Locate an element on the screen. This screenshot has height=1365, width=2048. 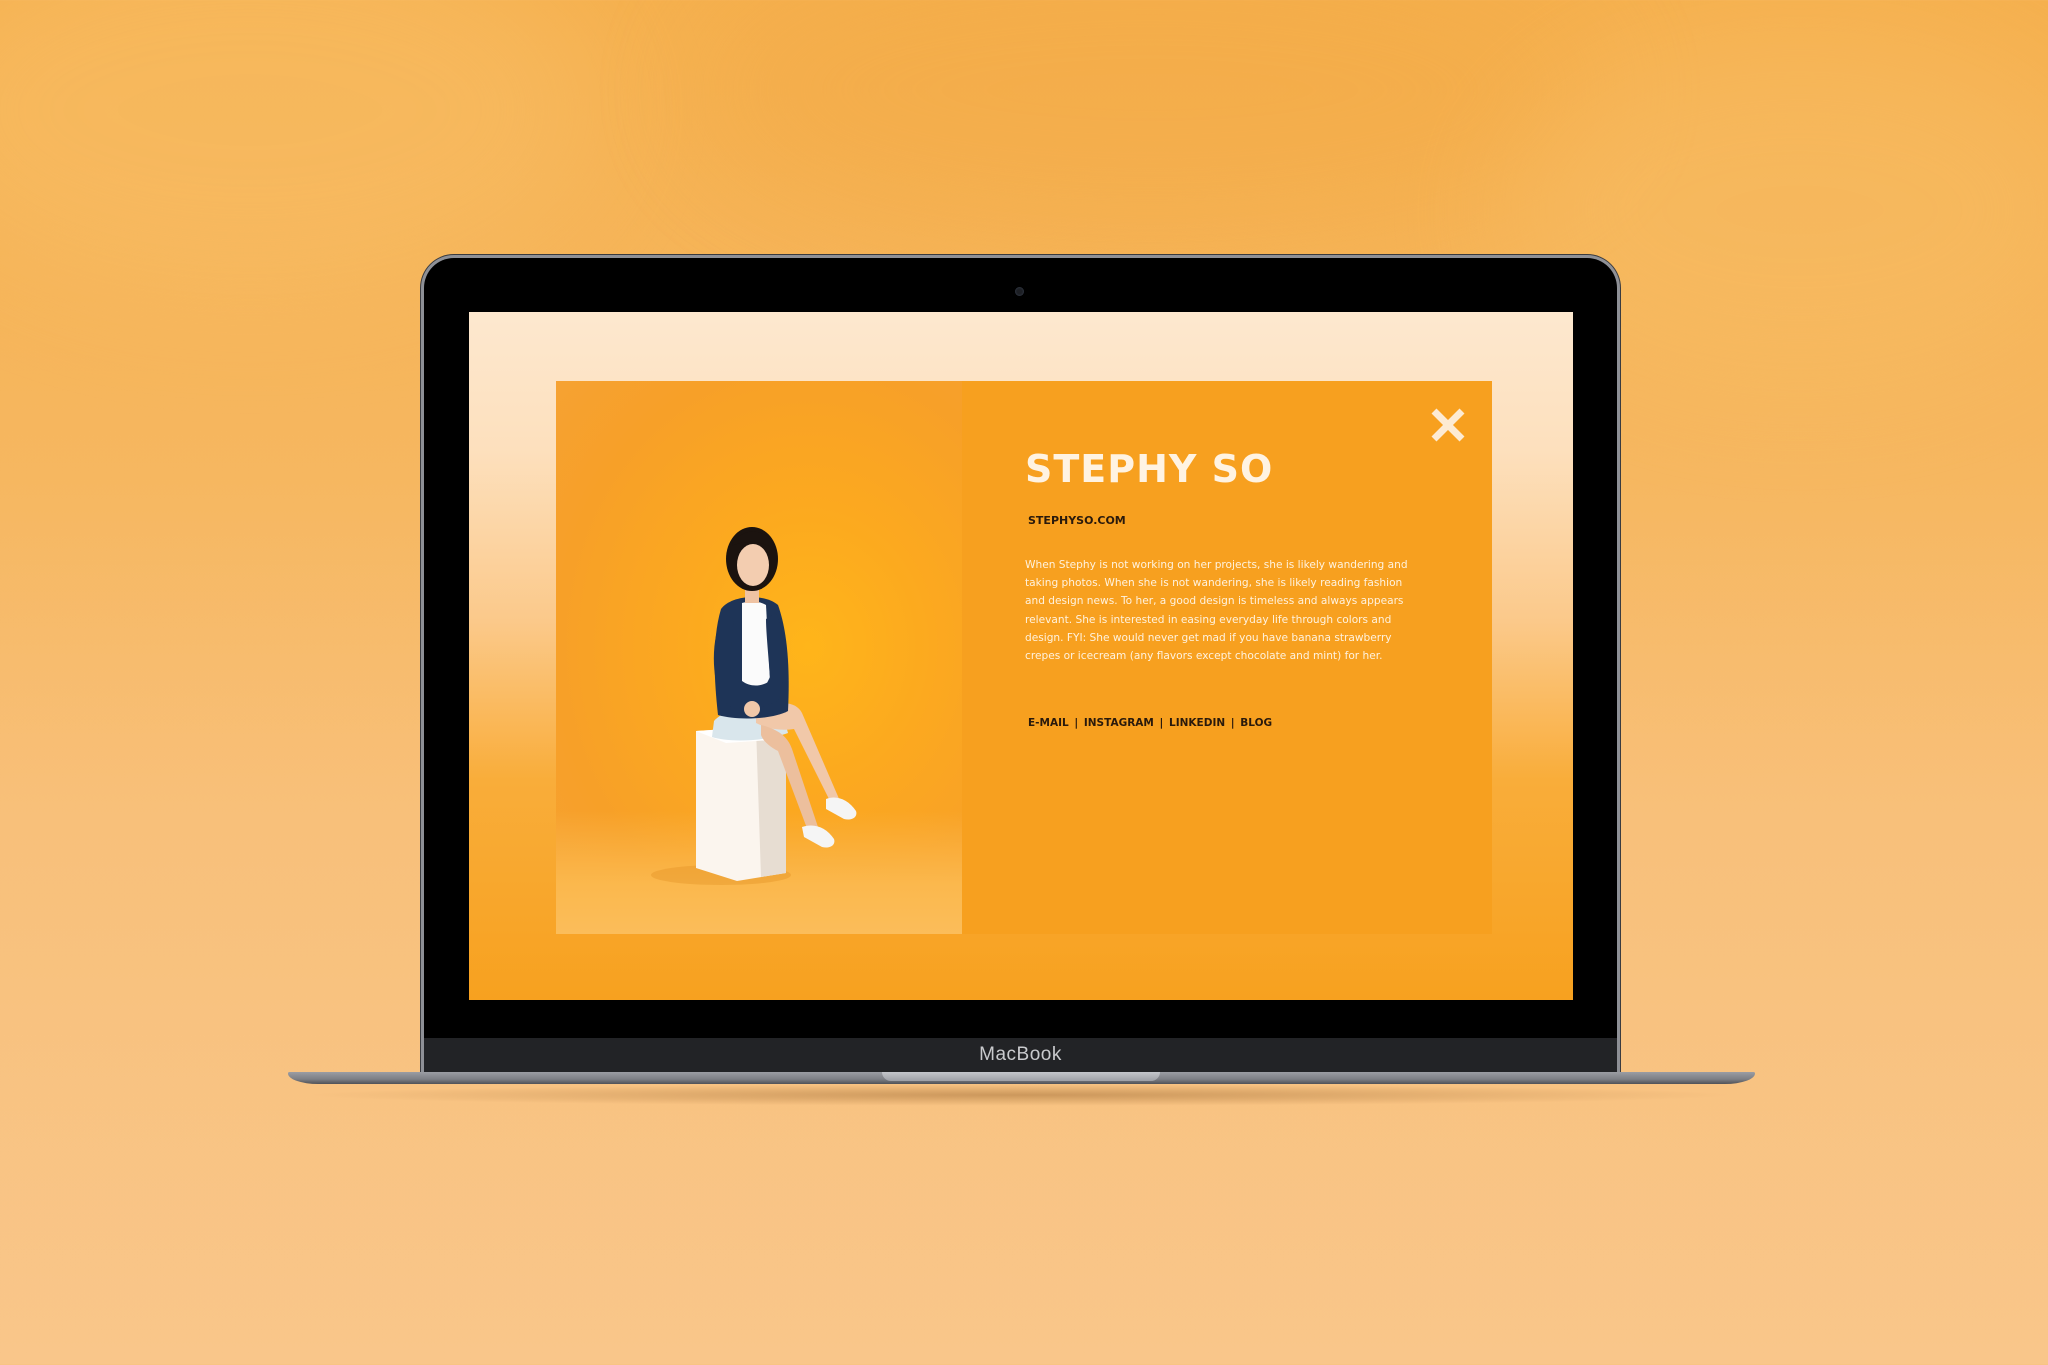
blog-link: BLOG is located at coordinates (1256, 723).